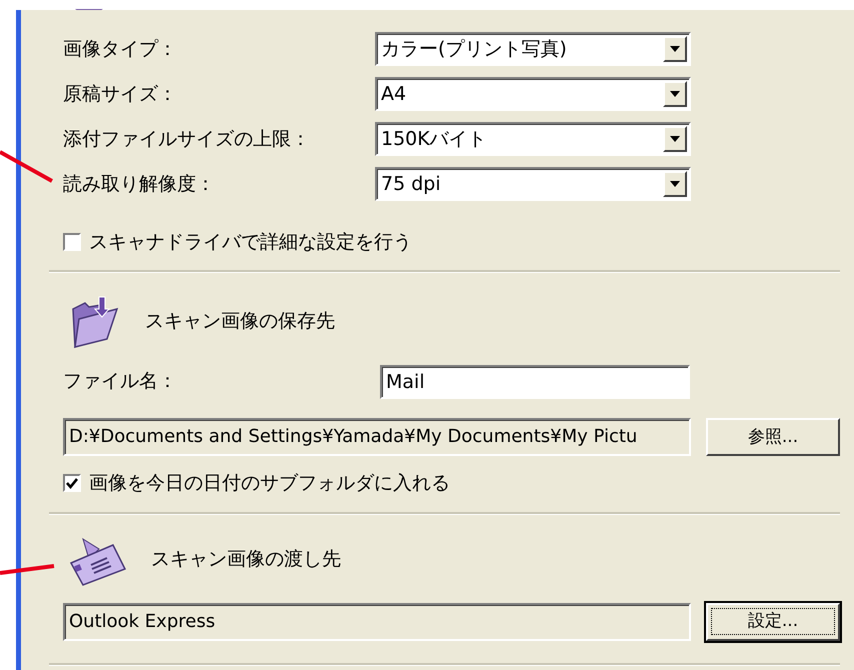 The width and height of the screenshot is (854, 670). I want to click on app-field: Outlook Express, so click(377, 621).